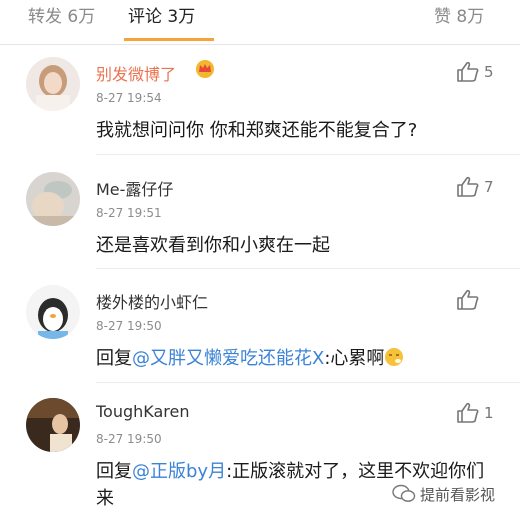 Image resolution: width=520 pixels, height=514 pixels. What do you see at coordinates (136, 73) in the screenshot?
I see `username: 别发微博了` at bounding box center [136, 73].